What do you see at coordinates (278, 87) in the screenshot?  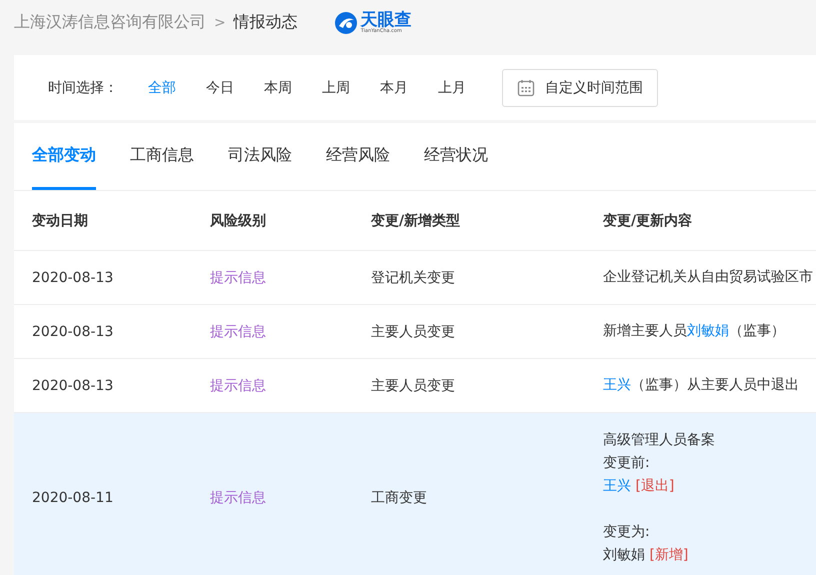 I see `time-option: 本周` at bounding box center [278, 87].